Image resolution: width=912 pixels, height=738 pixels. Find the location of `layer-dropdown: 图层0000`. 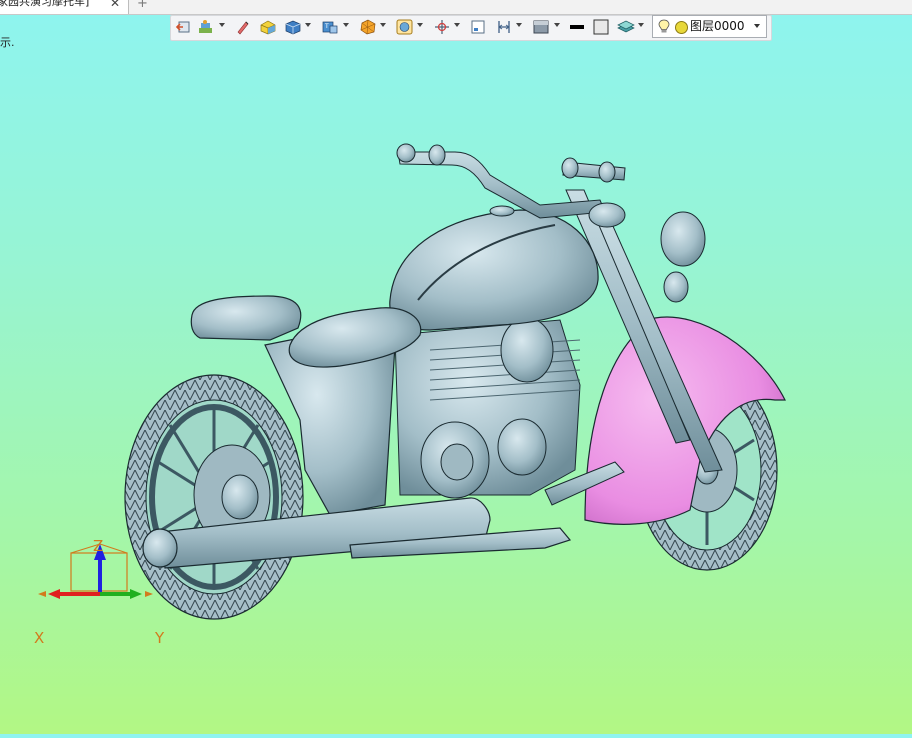

layer-dropdown: 图层0000 is located at coordinates (709, 26).